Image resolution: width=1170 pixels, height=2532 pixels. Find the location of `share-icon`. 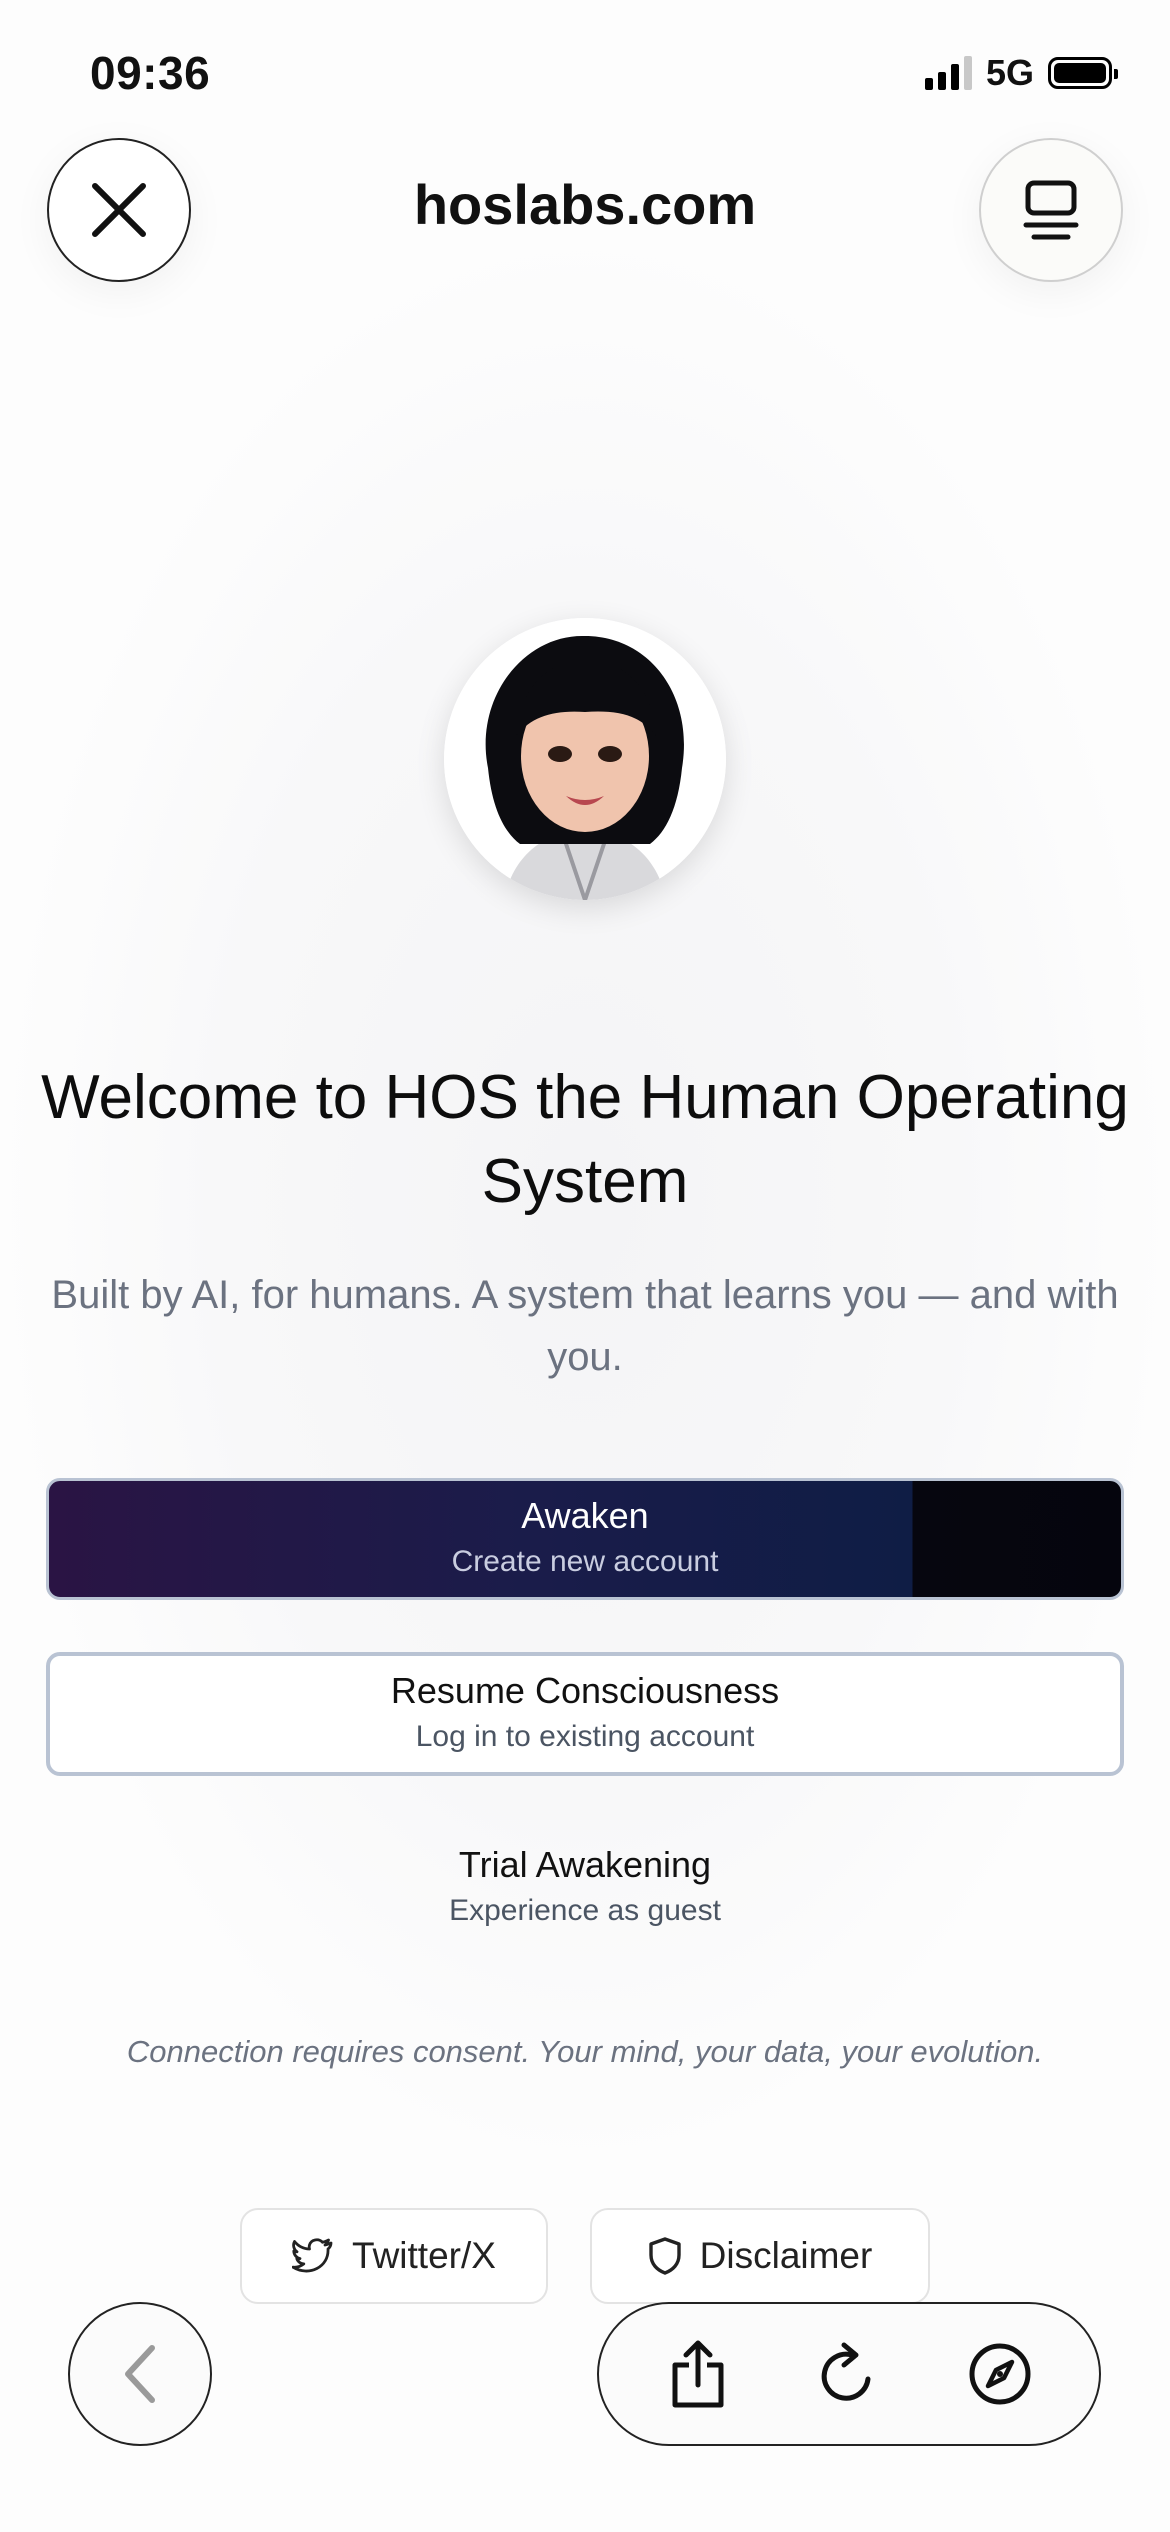

share-icon is located at coordinates (698, 2374).